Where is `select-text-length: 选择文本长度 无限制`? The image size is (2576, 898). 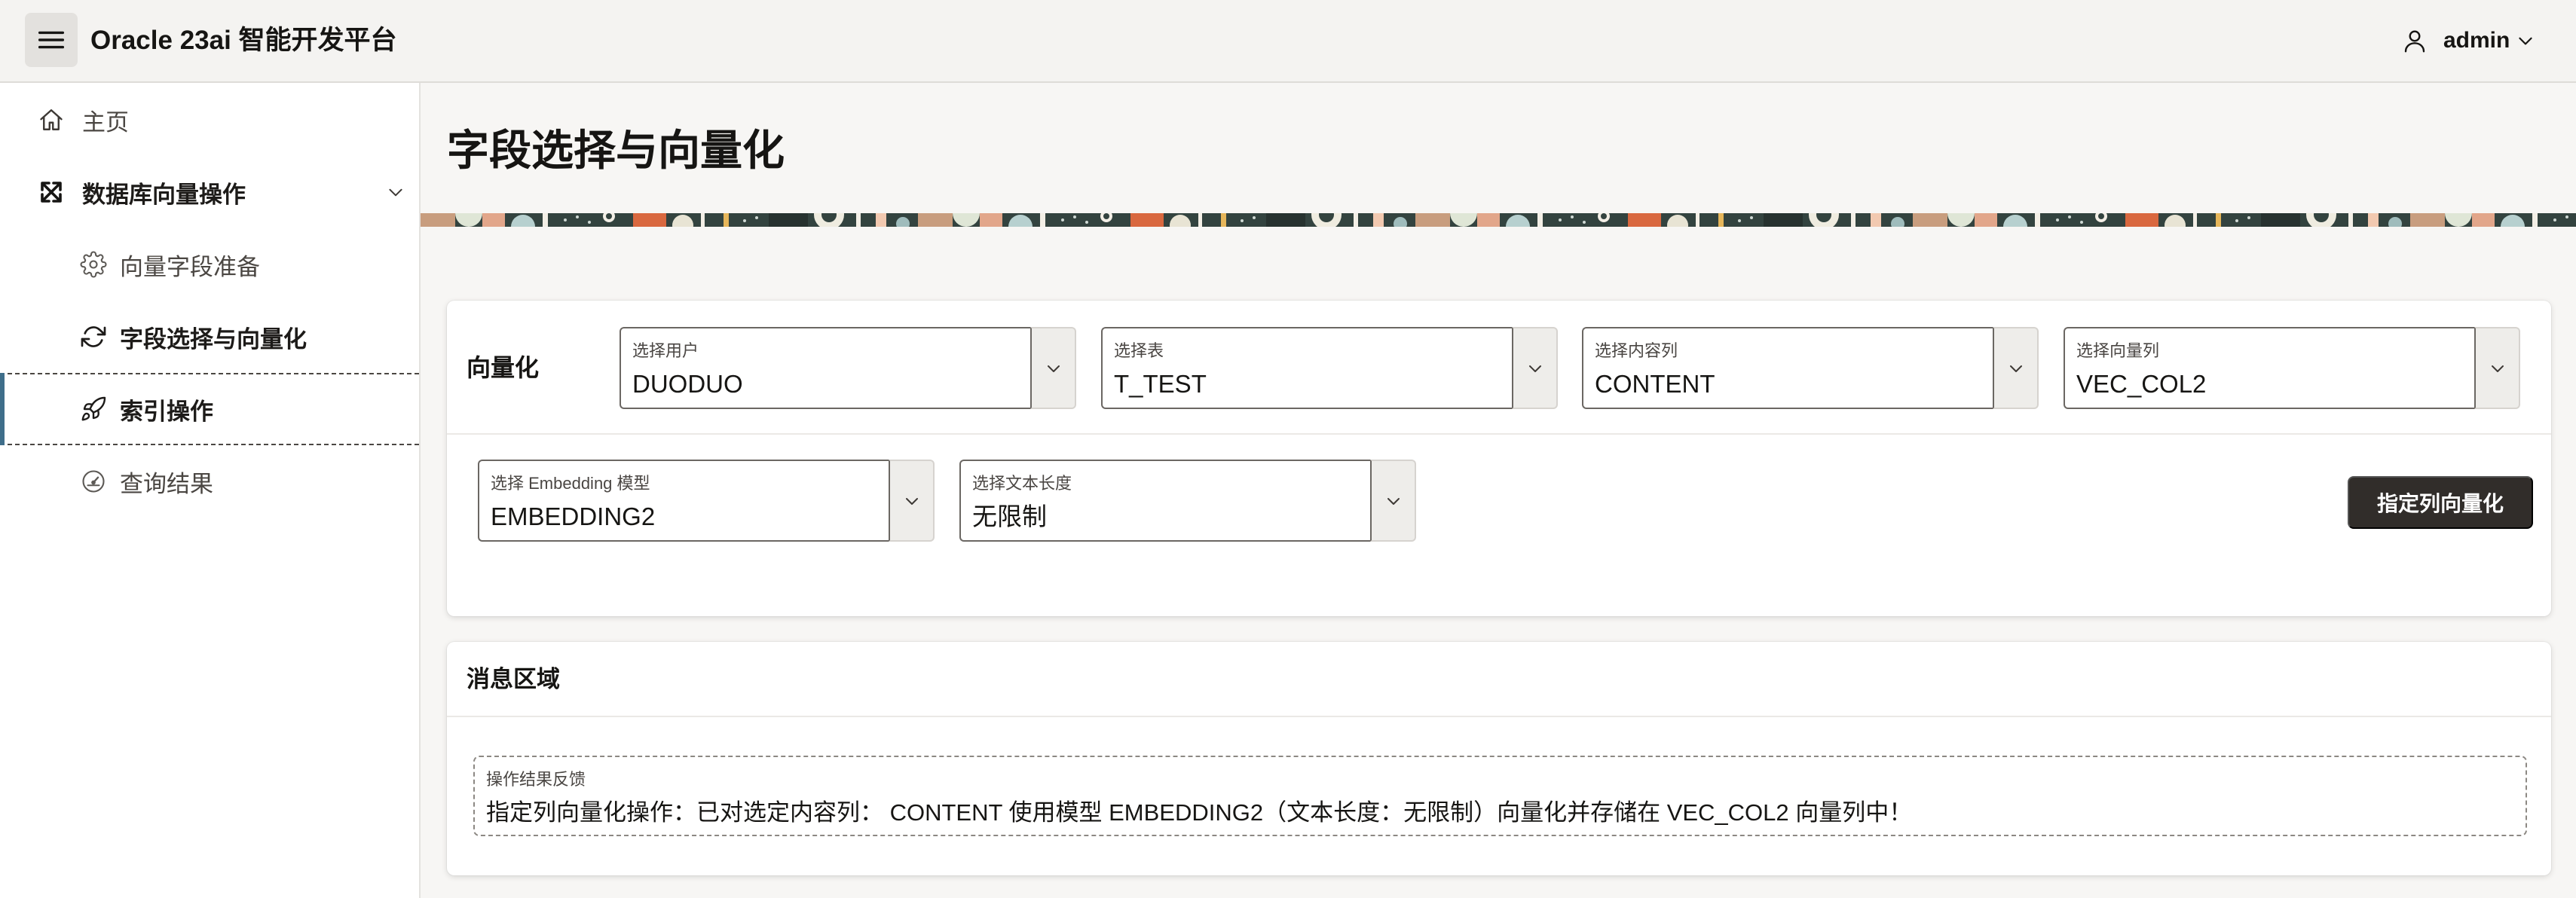 select-text-length: 选择文本长度 无限制 is located at coordinates (1187, 501).